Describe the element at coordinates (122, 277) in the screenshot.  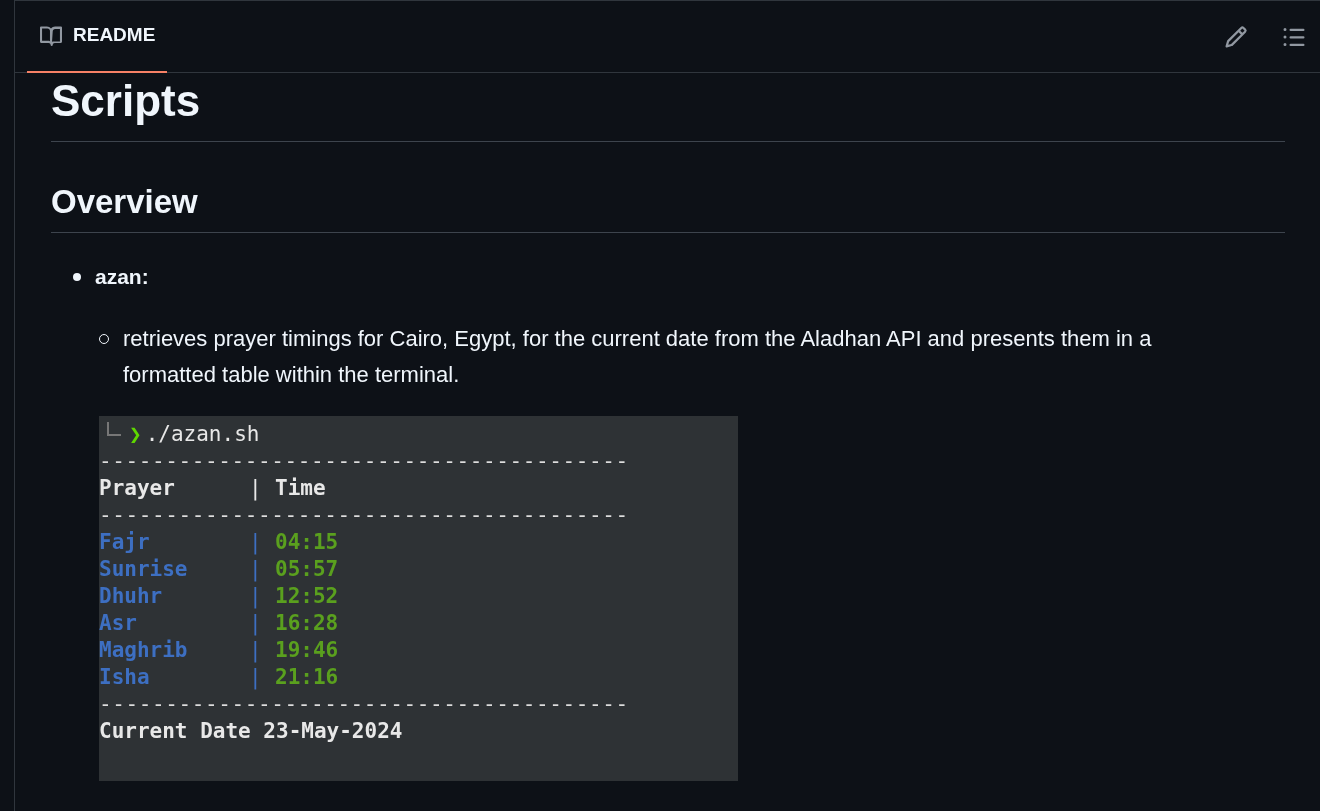
I see `list-item-label: azan:` at that location.